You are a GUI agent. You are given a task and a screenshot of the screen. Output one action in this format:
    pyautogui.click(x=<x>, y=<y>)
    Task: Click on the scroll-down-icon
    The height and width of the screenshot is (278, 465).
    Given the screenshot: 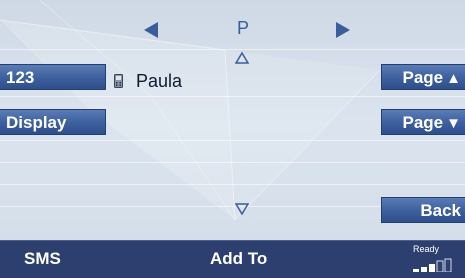 What is the action you would take?
    pyautogui.click(x=242, y=209)
    